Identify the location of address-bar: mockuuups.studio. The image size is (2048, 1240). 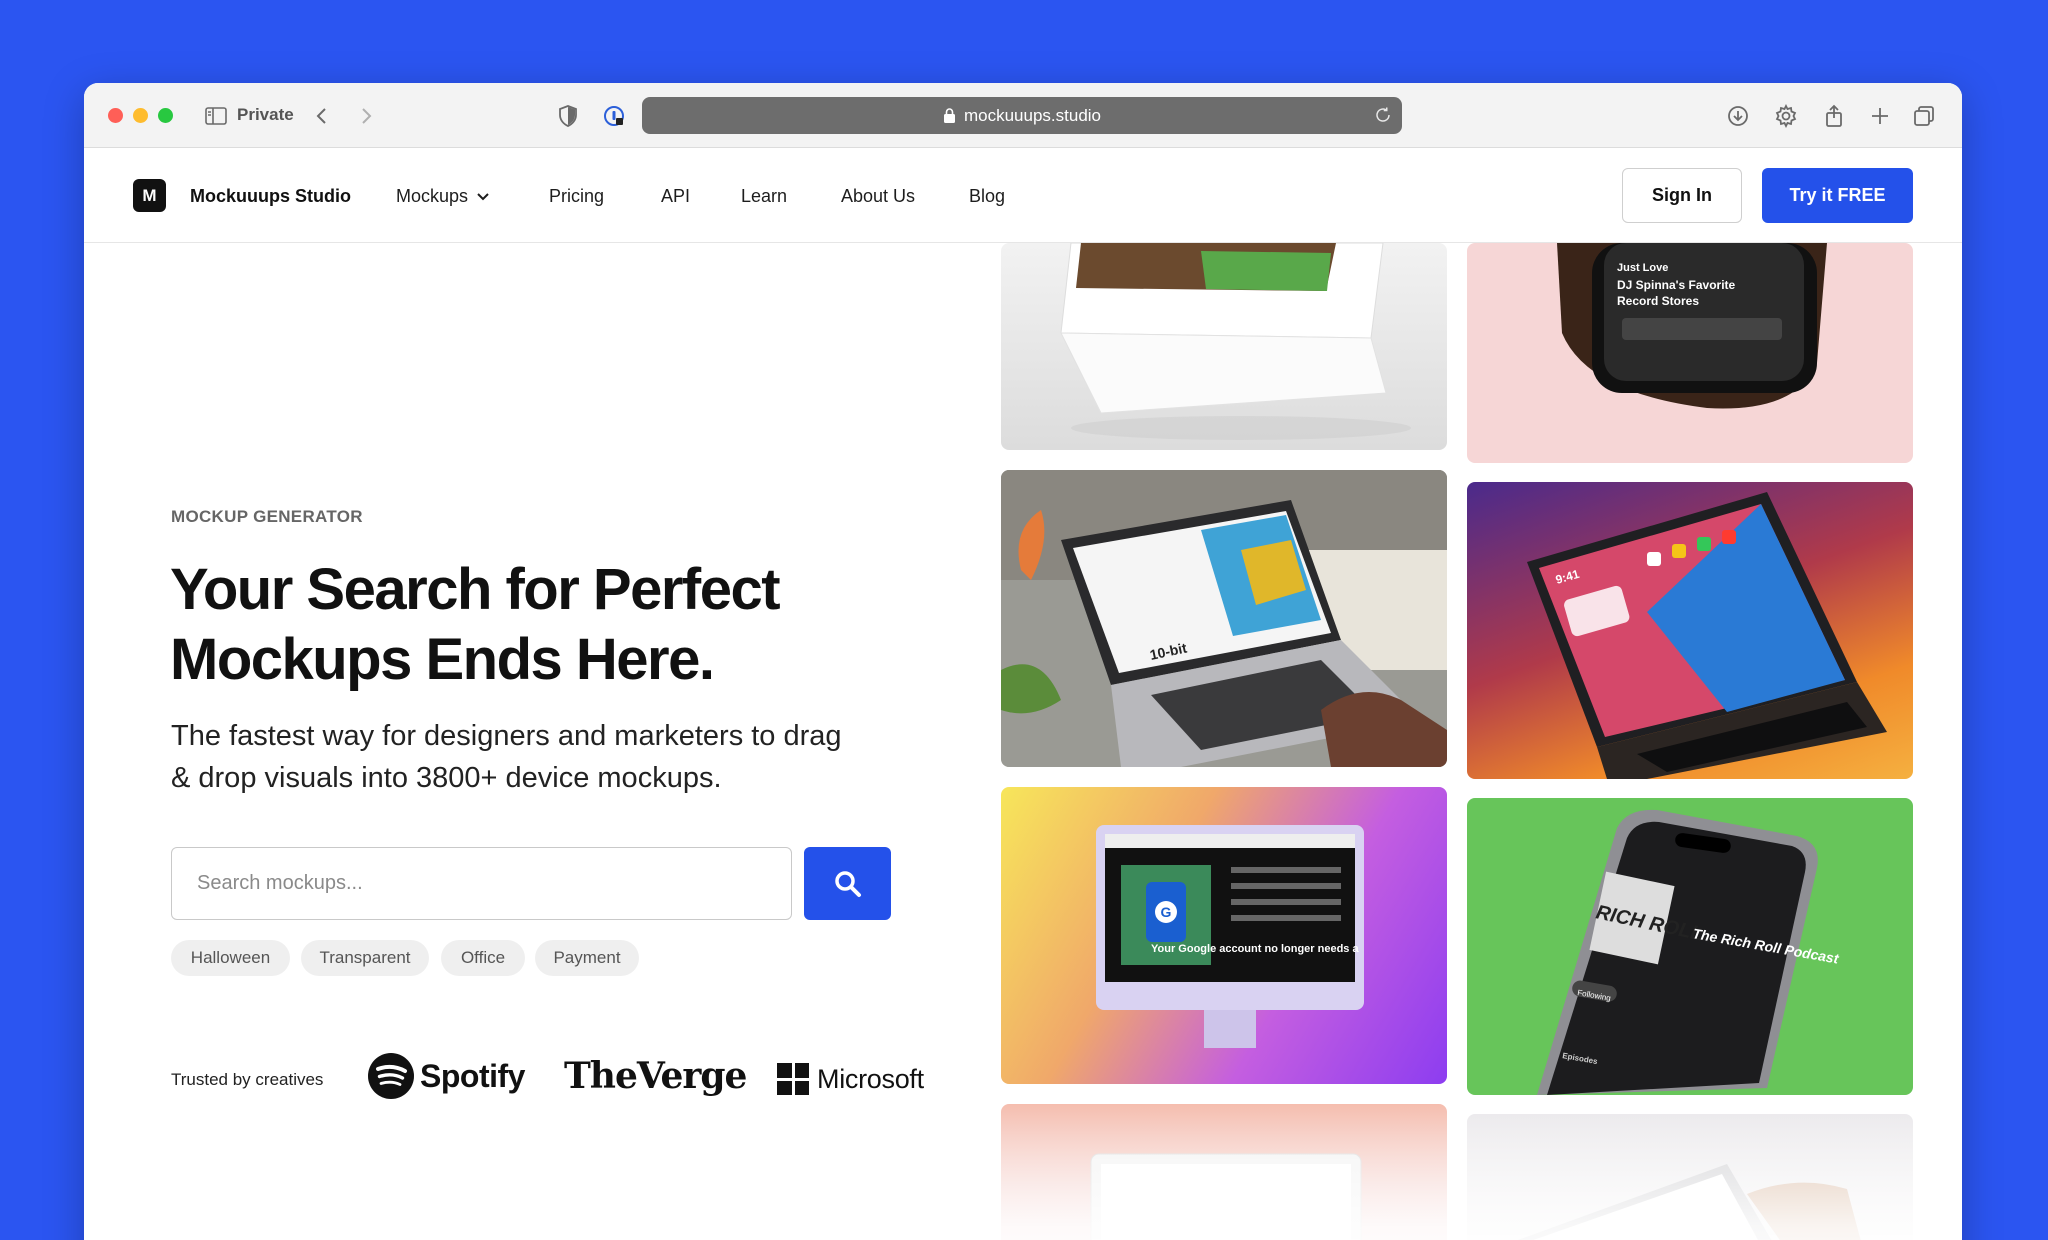
(1022, 115).